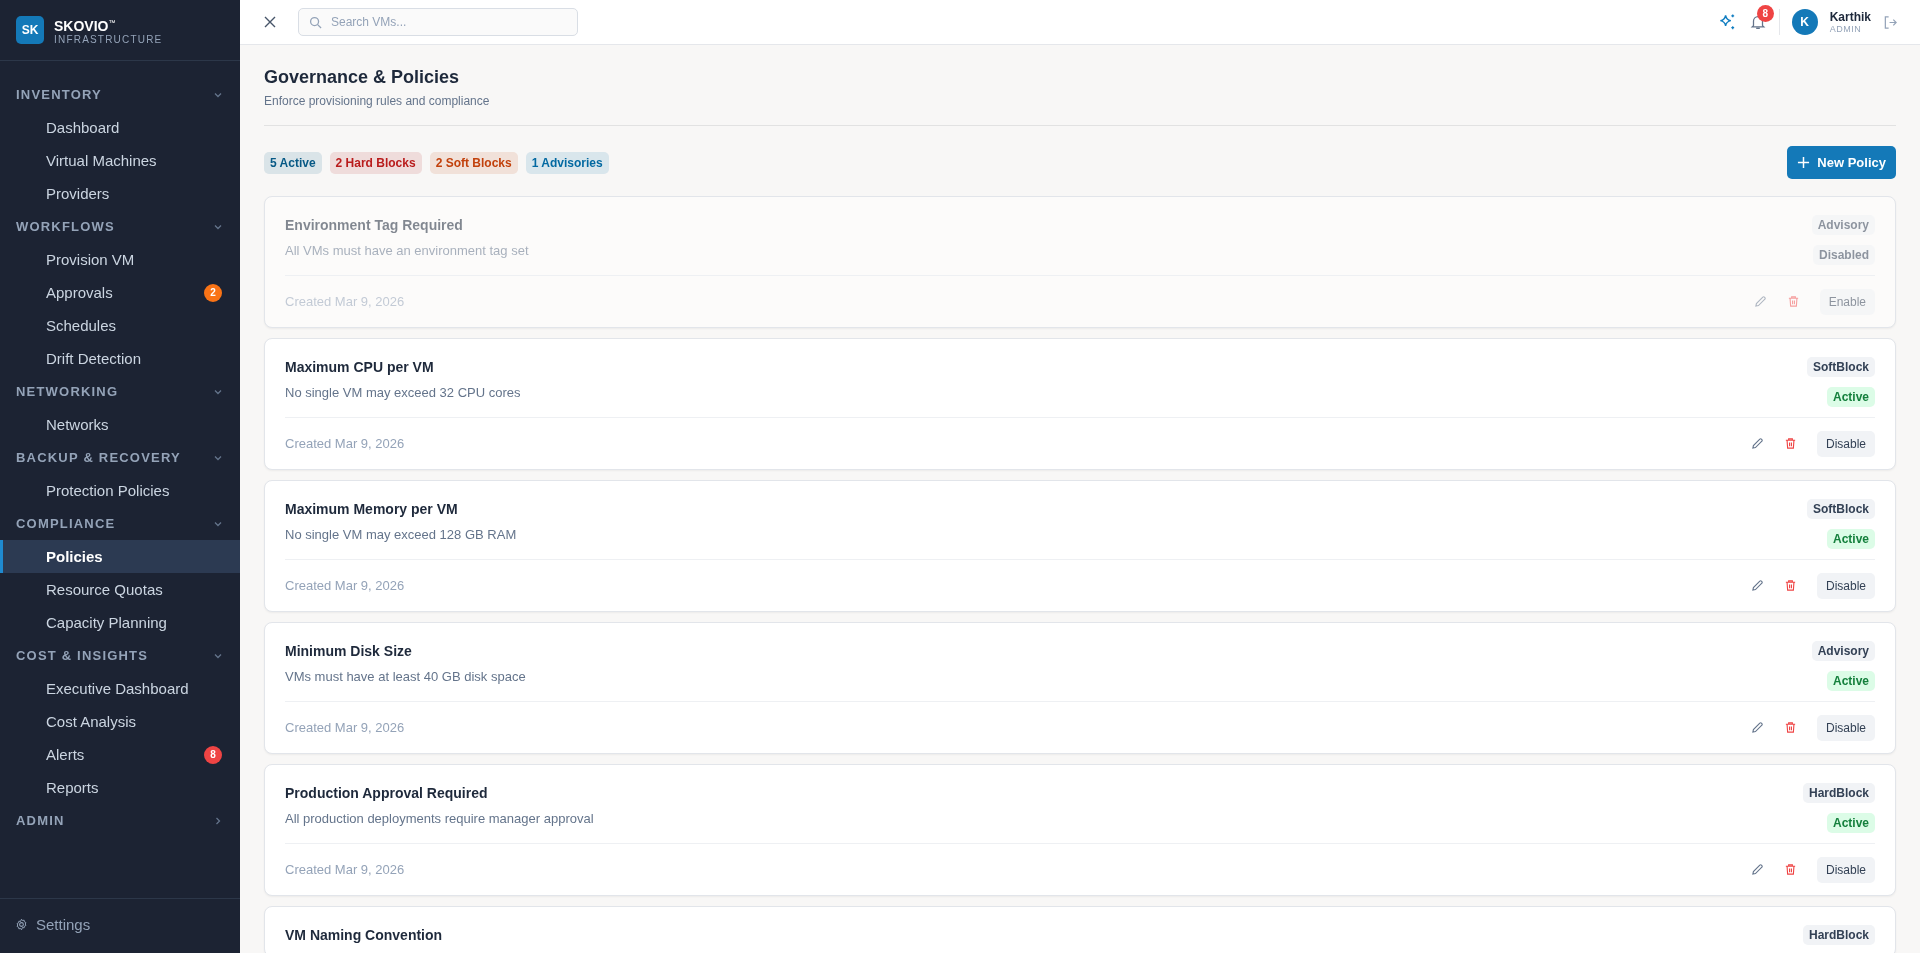 This screenshot has height=953, width=1920. Describe the element at coordinates (375, 162) in the screenshot. I see `summary-chip: 2 Hard Blocks` at that location.